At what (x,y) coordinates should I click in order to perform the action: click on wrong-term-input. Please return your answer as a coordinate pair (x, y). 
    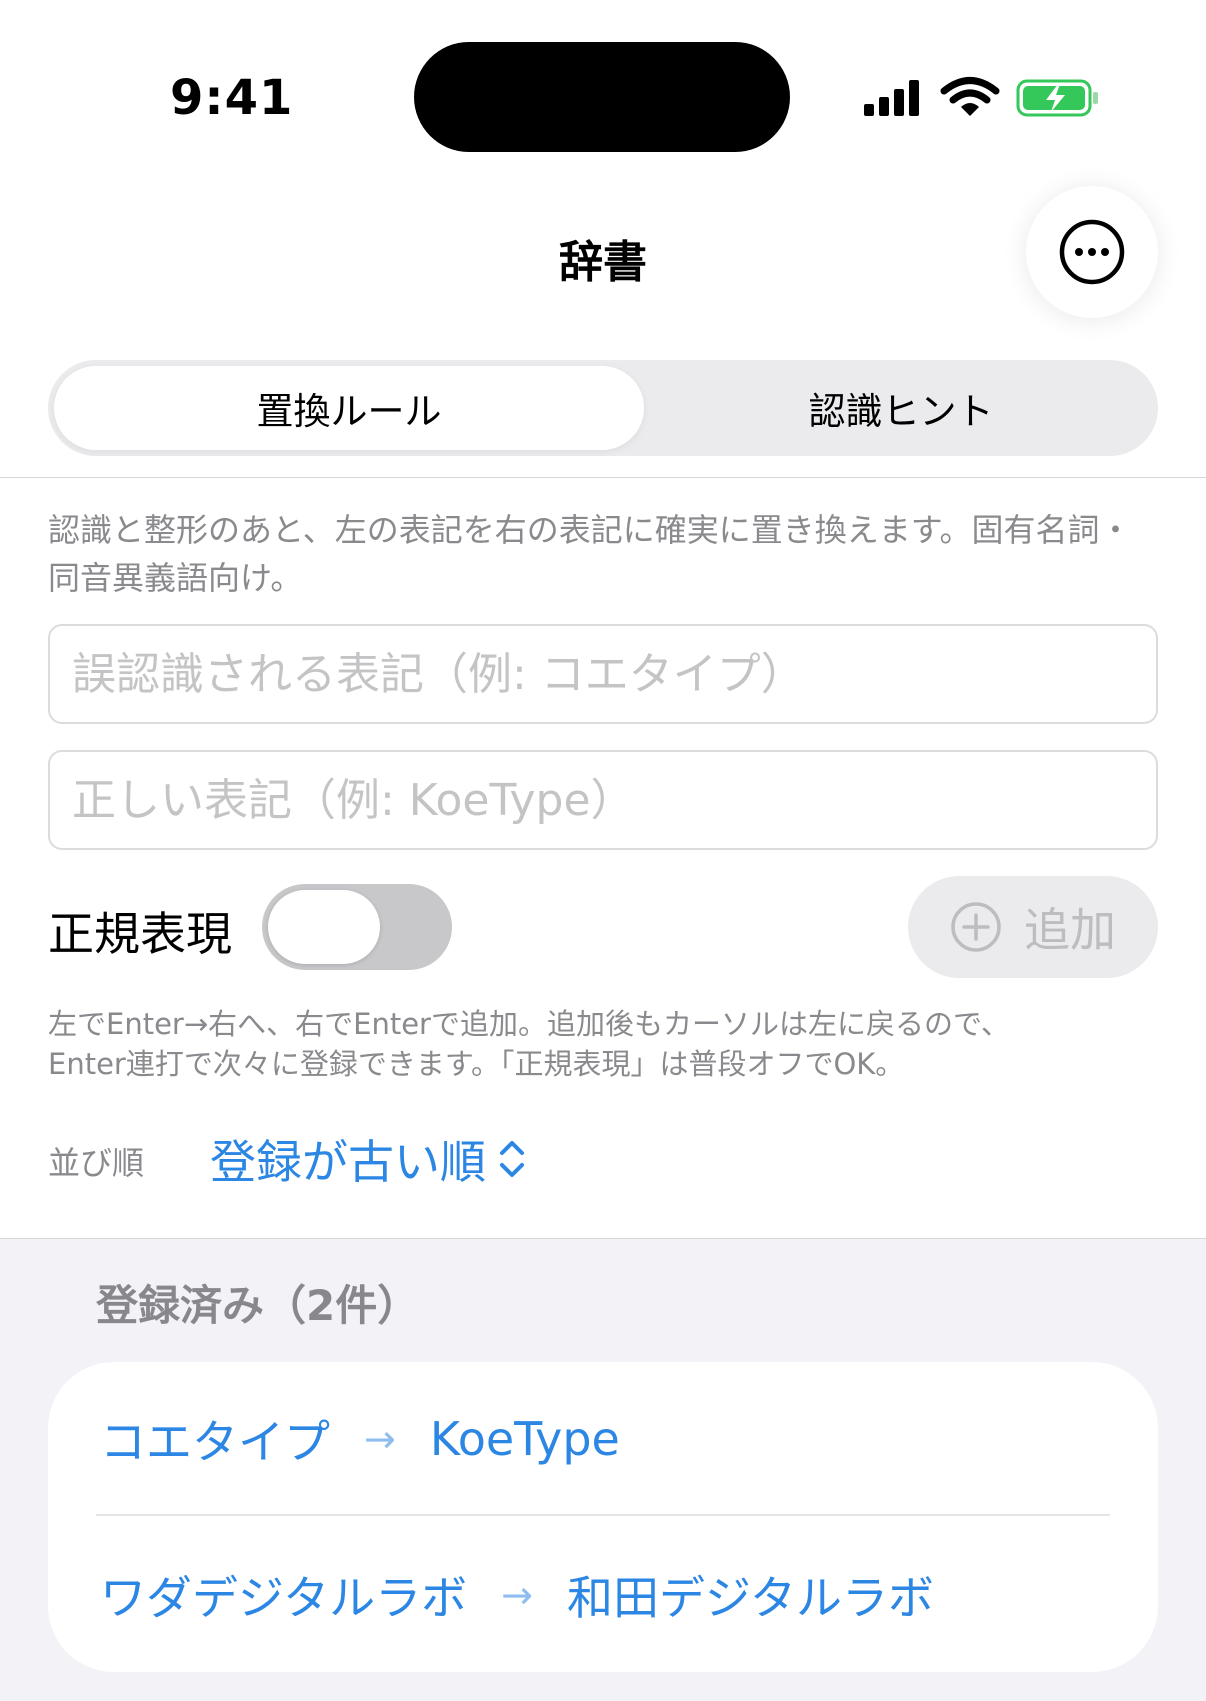
    Looking at the image, I should click on (603, 674).